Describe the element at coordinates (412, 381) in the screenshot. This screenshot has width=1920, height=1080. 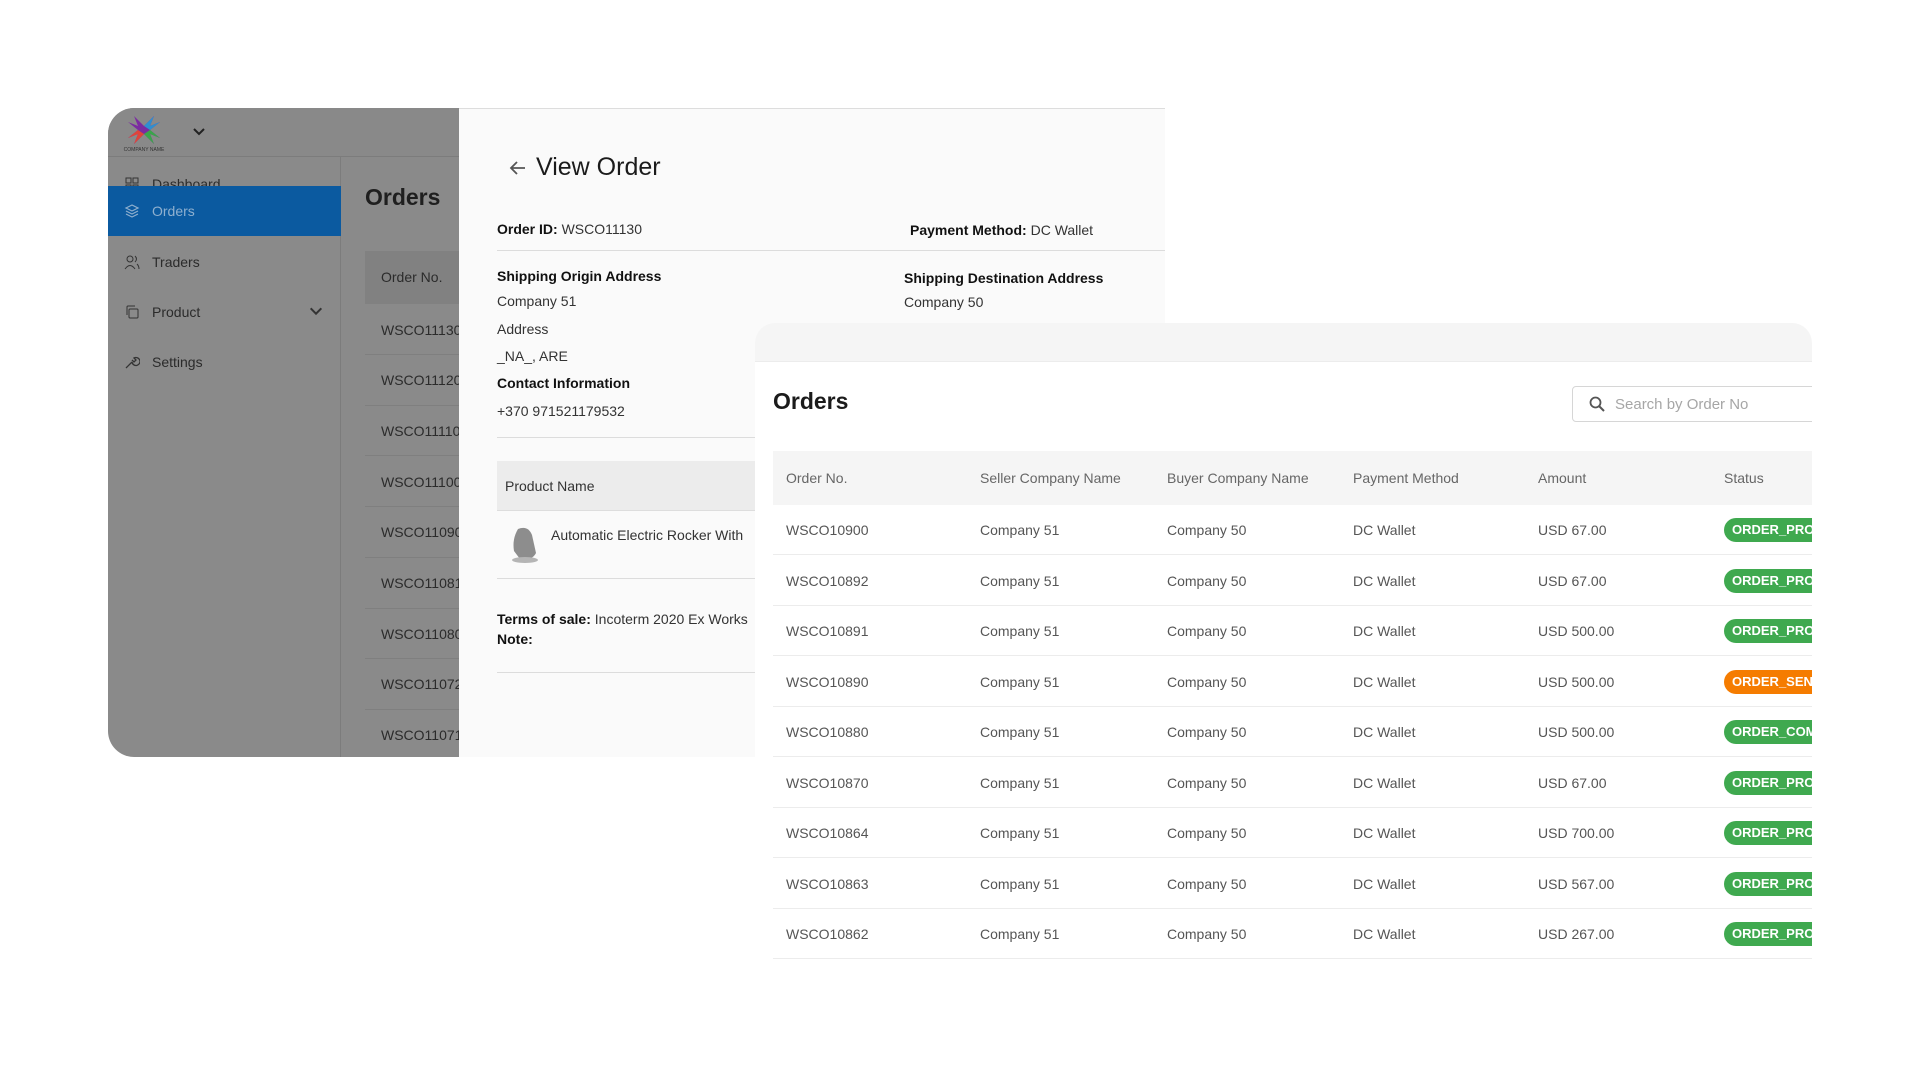
I see `back-order-row: WSCO11120` at that location.